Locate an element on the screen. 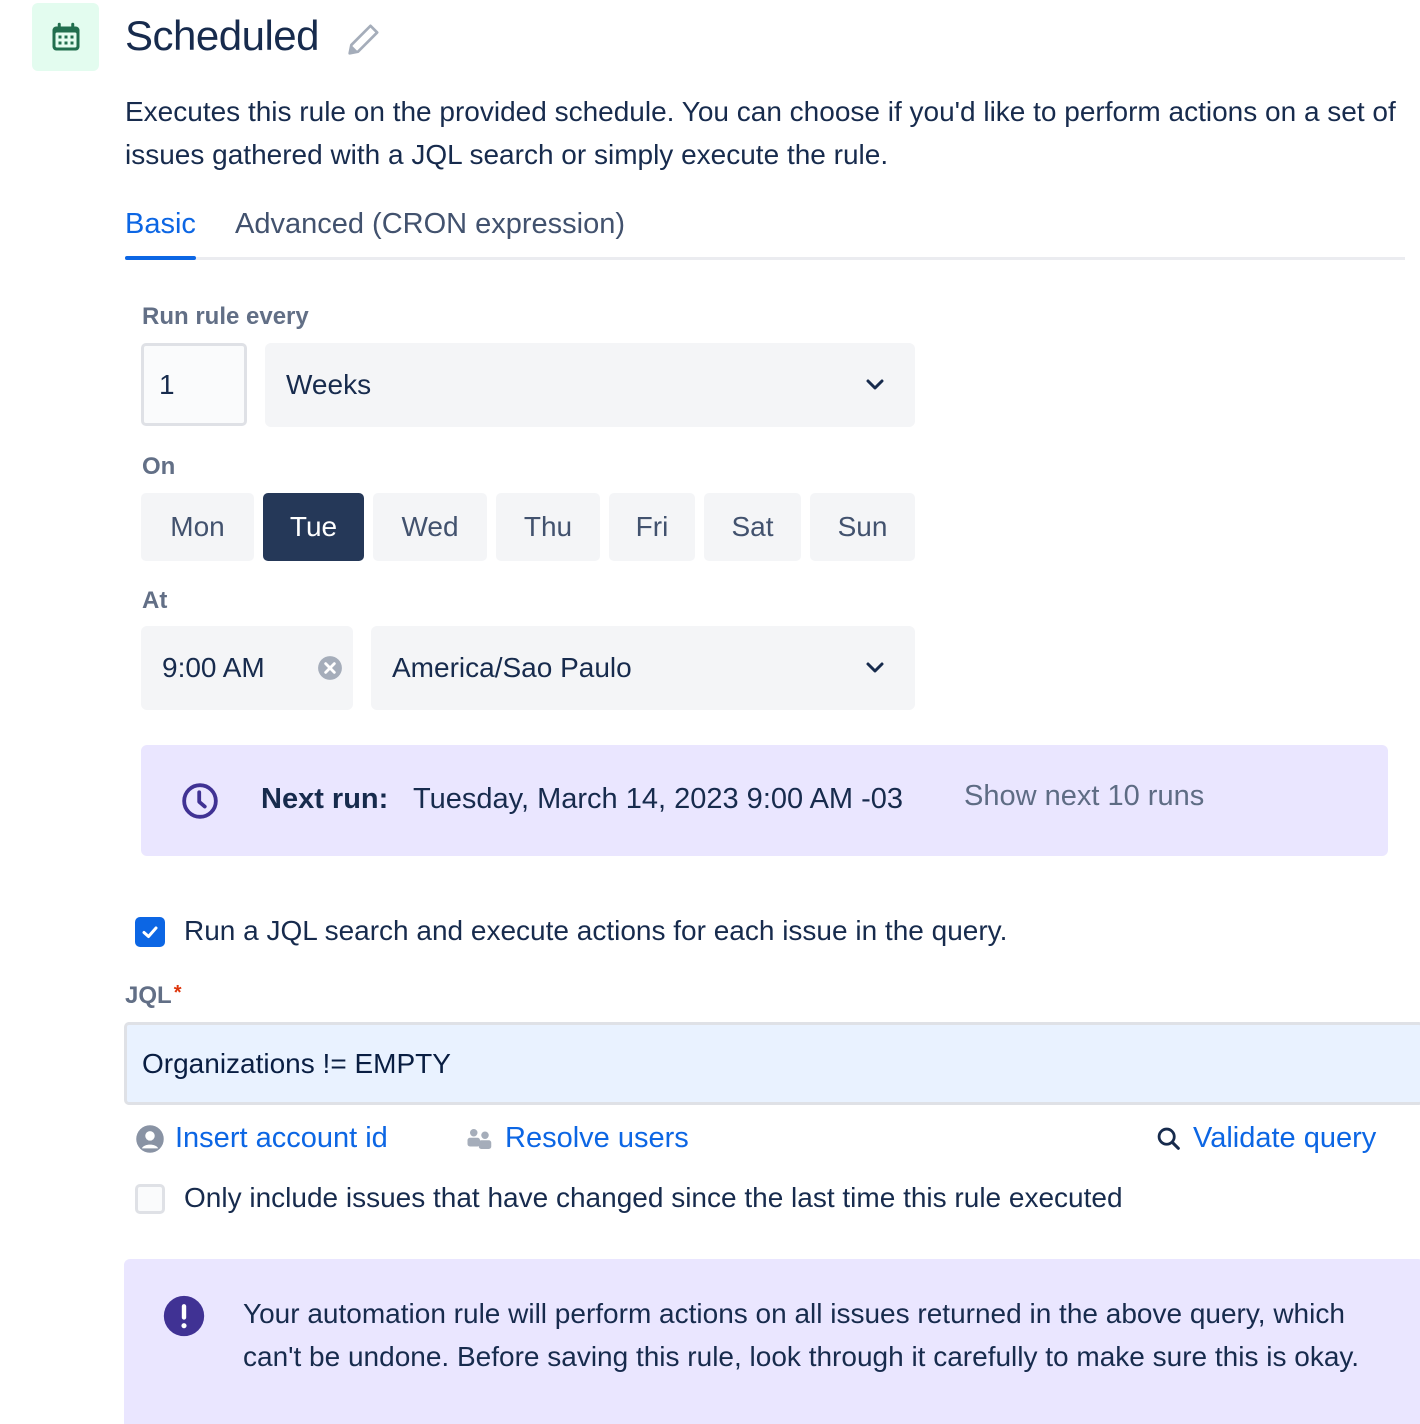  time-input: 9:00 AM is located at coordinates (247, 668).